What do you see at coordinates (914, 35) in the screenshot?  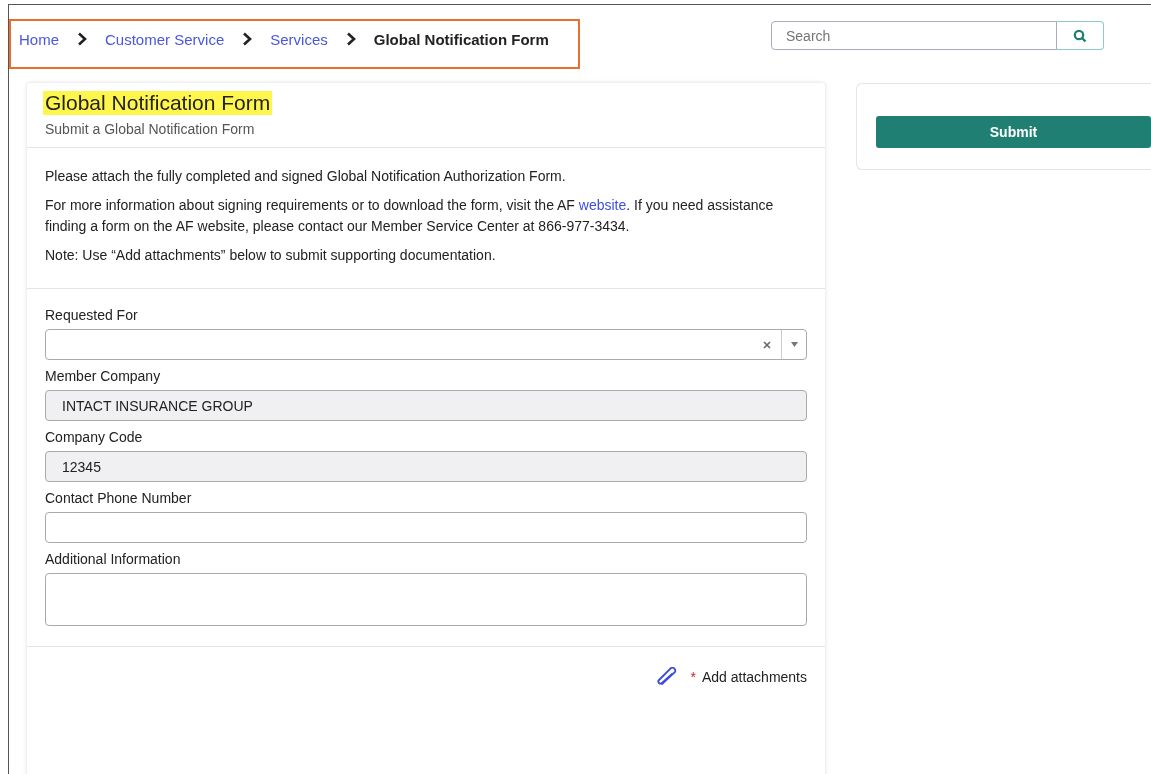 I see `search-field: Search` at bounding box center [914, 35].